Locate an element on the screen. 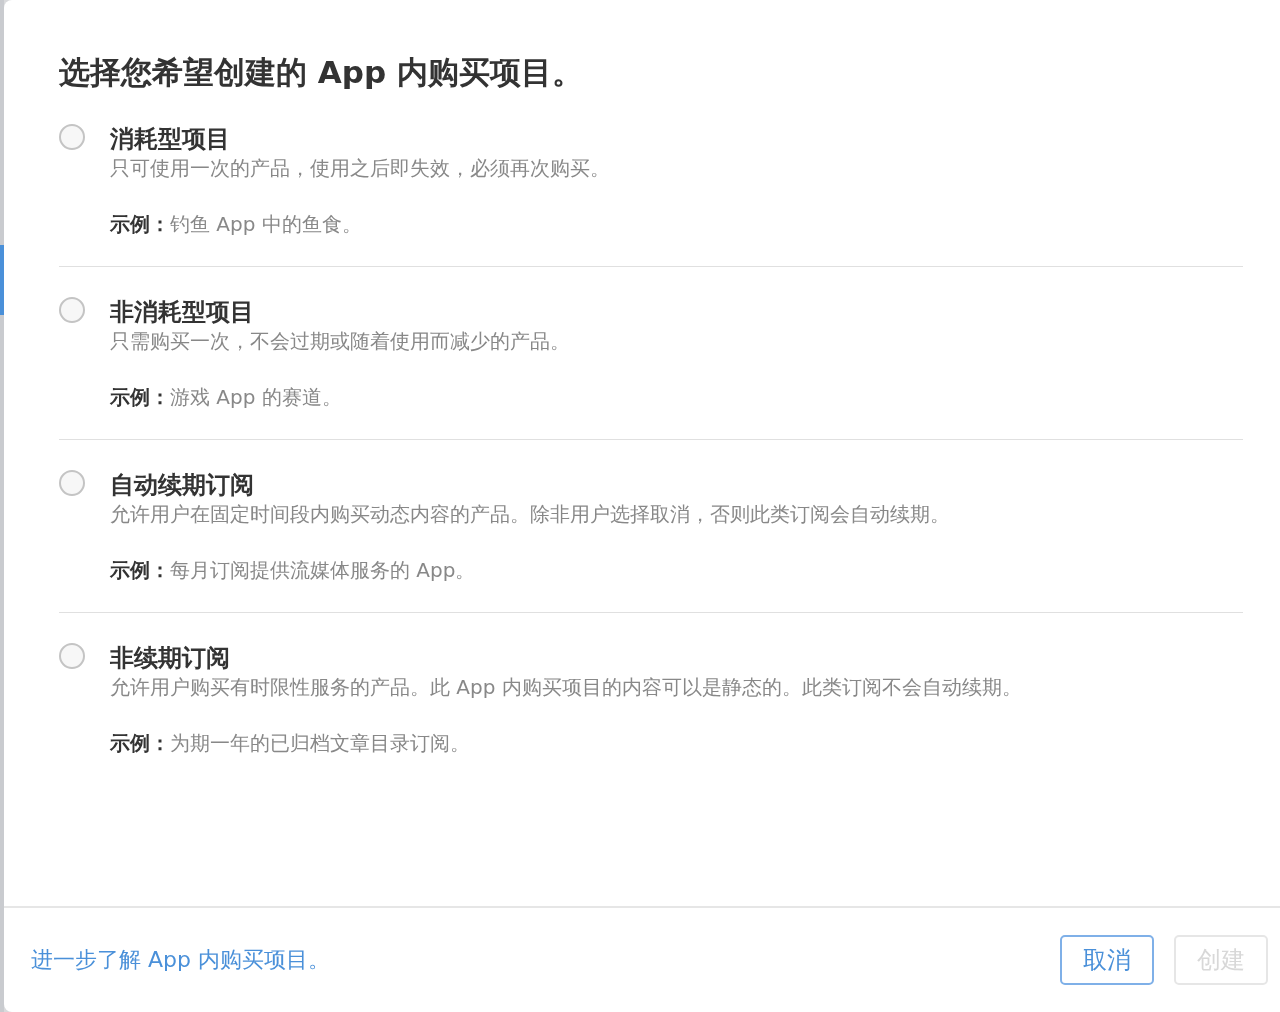 This screenshot has height=1012, width=1280. option-example: 示例：游戏 App 的赛道。 is located at coordinates (226, 397).